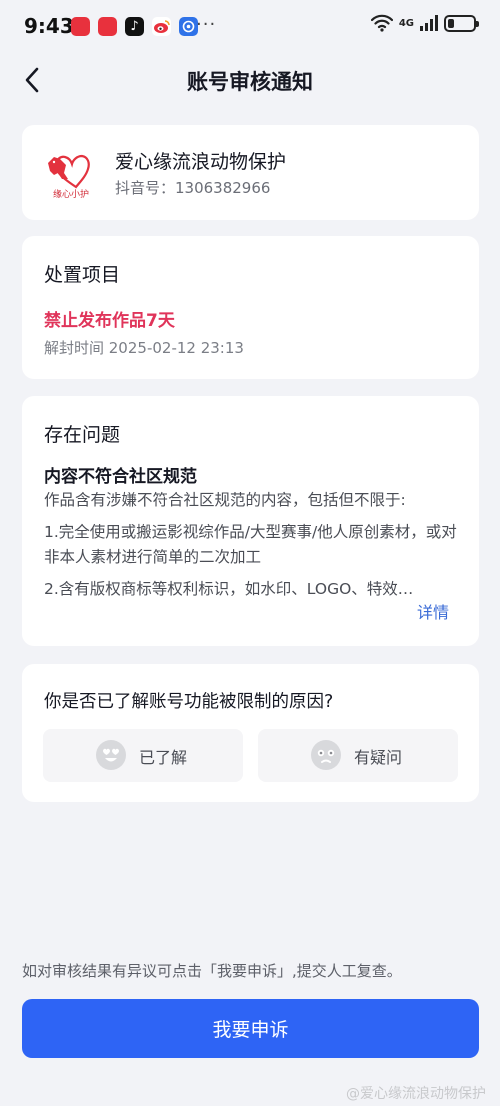  I want to click on page-title: 账号审核通知, so click(250, 82).